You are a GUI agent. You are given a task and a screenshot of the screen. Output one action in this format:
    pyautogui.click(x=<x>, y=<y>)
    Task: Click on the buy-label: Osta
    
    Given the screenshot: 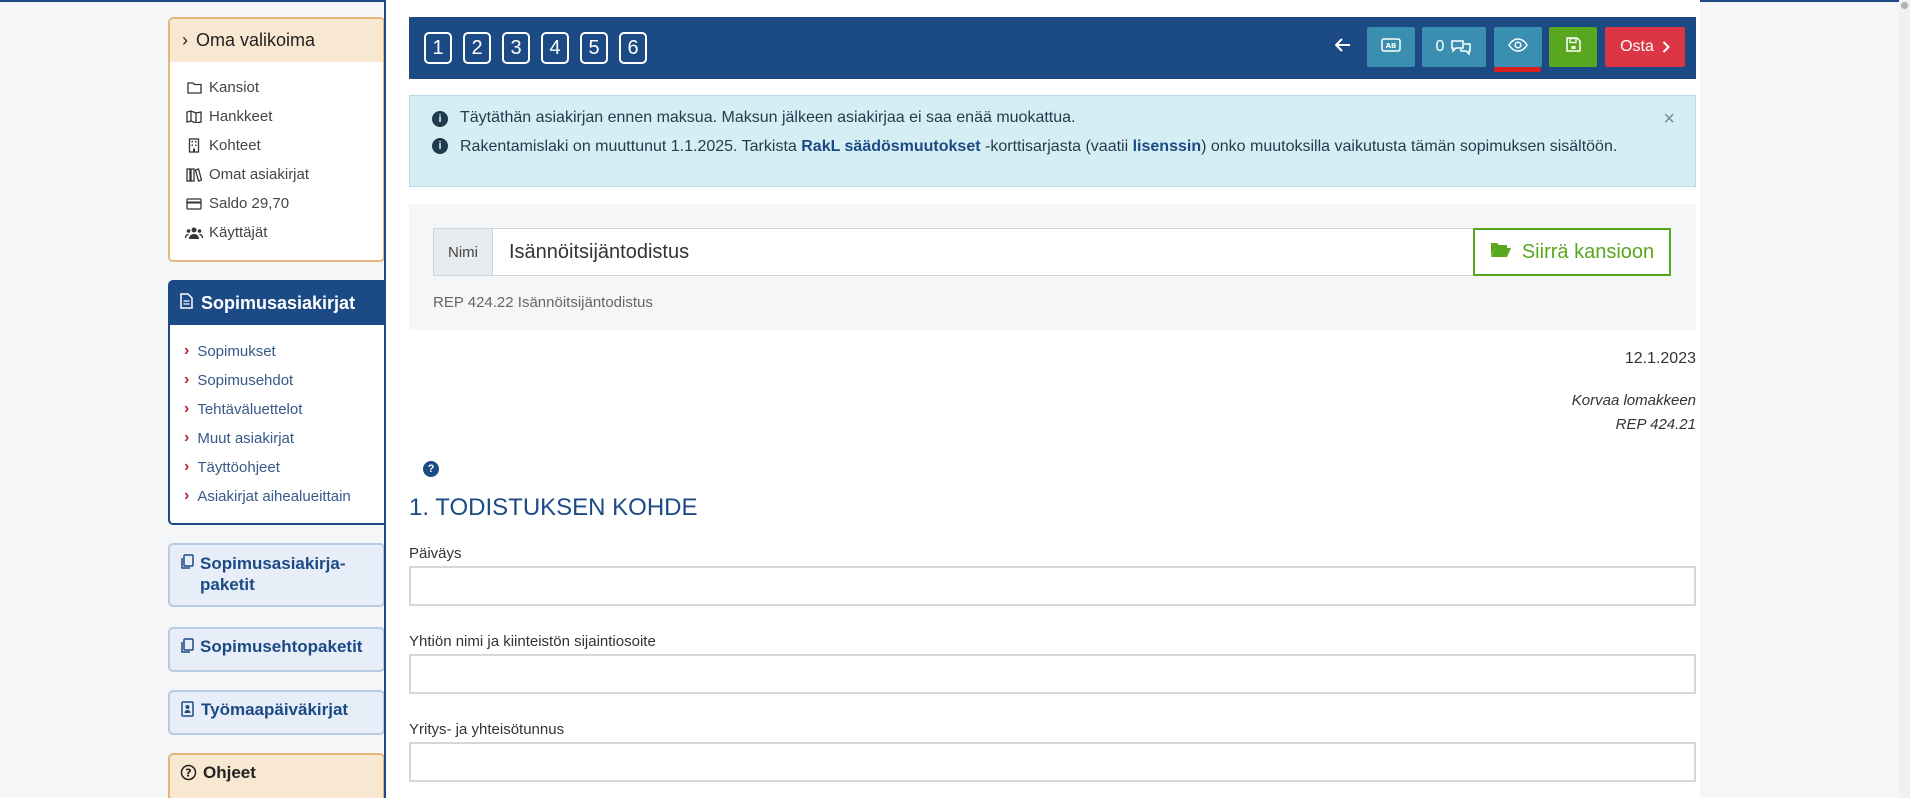 What is the action you would take?
    pyautogui.click(x=1637, y=46)
    